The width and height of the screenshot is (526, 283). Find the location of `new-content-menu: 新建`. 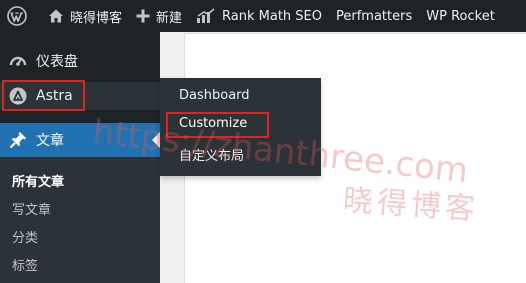

new-content-menu: 新建 is located at coordinates (159, 16).